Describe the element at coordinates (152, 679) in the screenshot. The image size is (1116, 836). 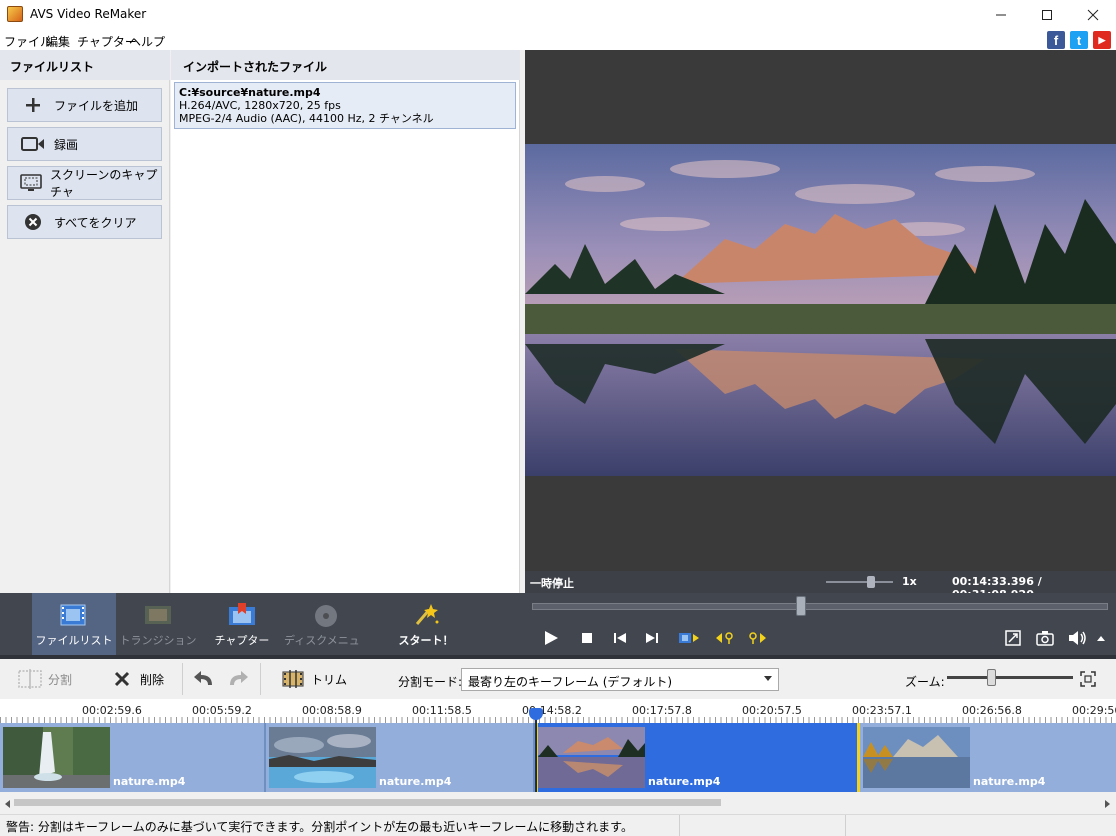
I see `delete-label: 削除` at that location.